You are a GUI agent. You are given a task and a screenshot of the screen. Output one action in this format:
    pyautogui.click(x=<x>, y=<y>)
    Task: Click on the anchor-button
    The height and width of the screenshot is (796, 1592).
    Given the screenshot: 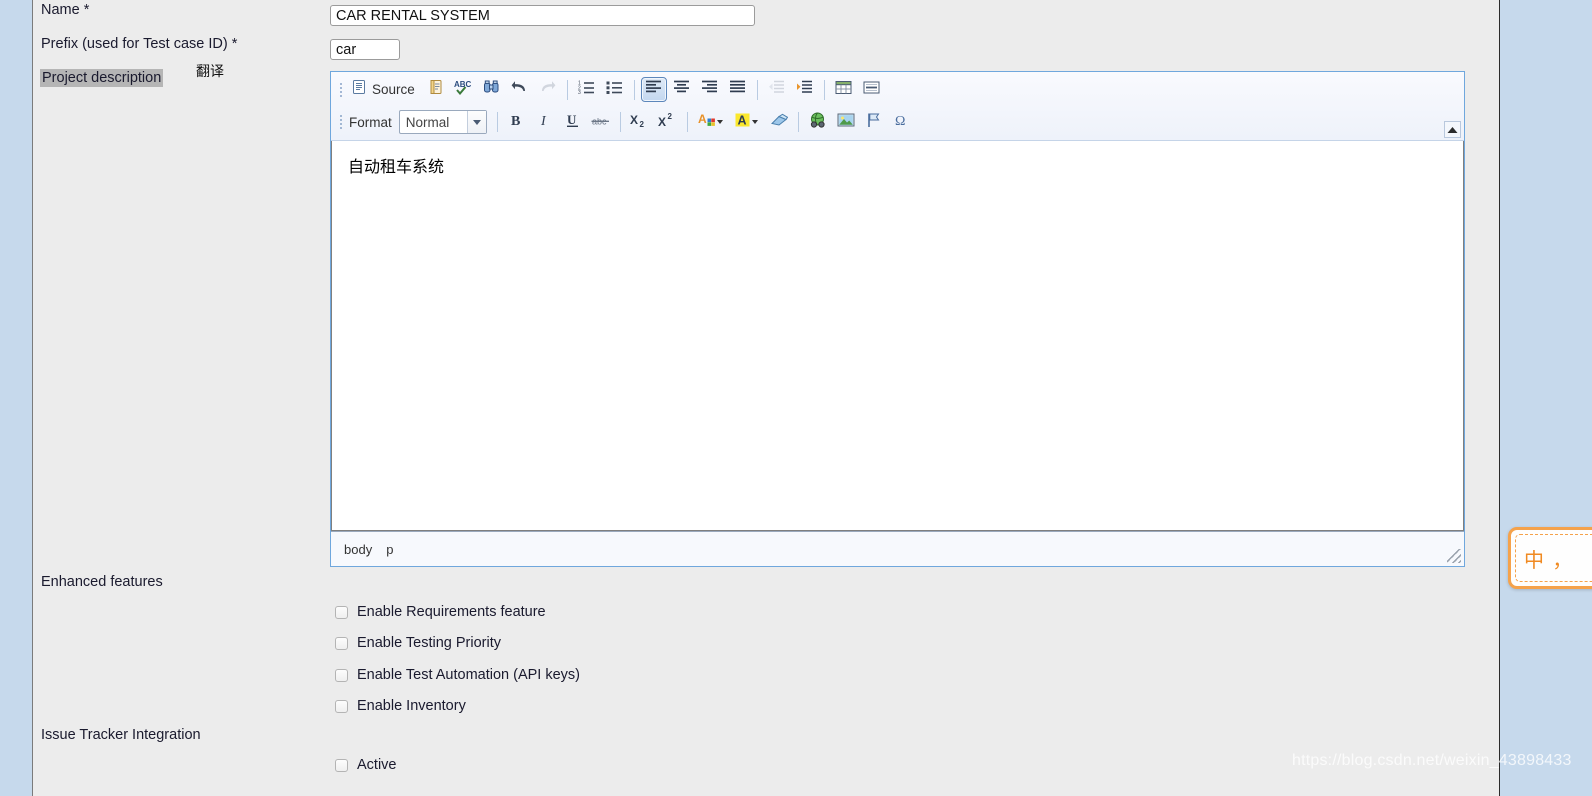 What is the action you would take?
    pyautogui.click(x=874, y=122)
    